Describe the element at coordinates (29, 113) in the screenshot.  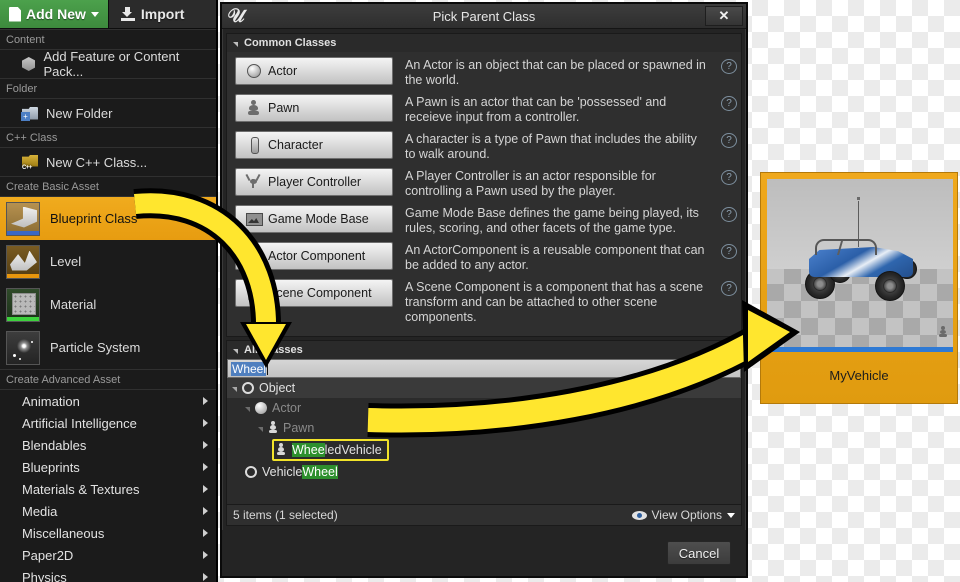
I see `new-folder-icon: +` at that location.